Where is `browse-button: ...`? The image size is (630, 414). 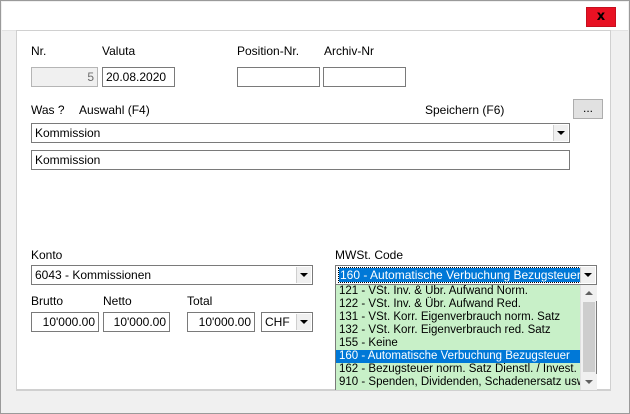
browse-button: ... is located at coordinates (588, 109).